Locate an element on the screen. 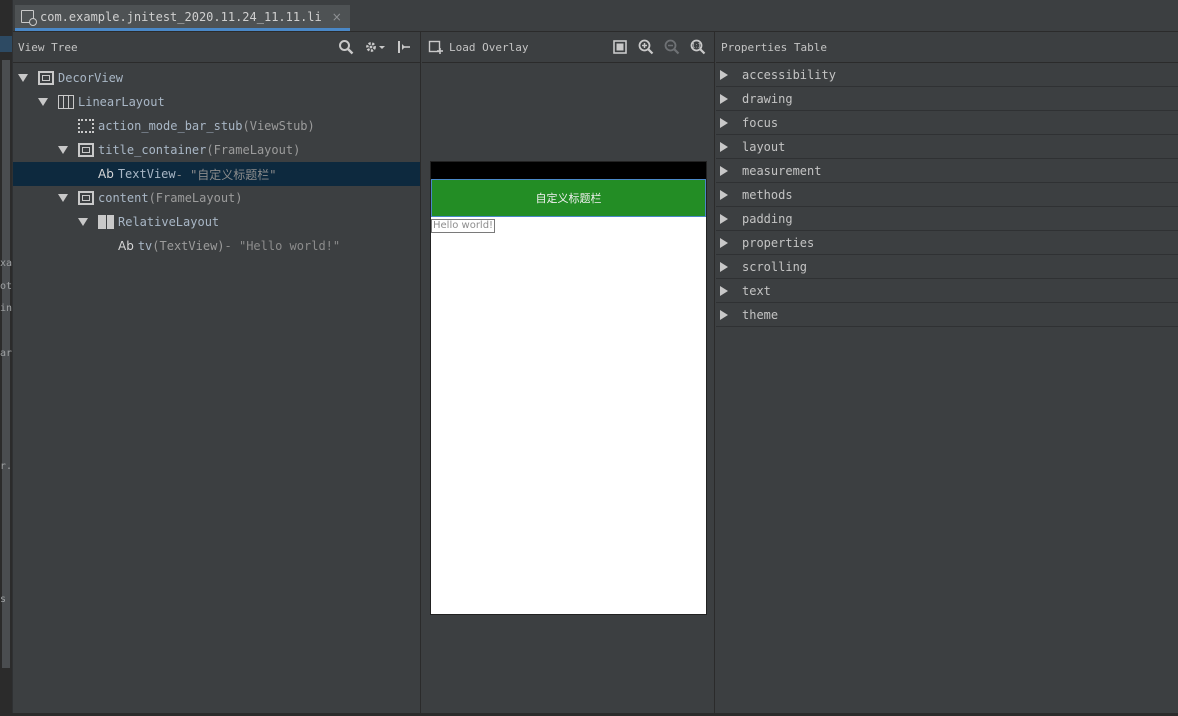  load-overlay-icon is located at coordinates (436, 47).